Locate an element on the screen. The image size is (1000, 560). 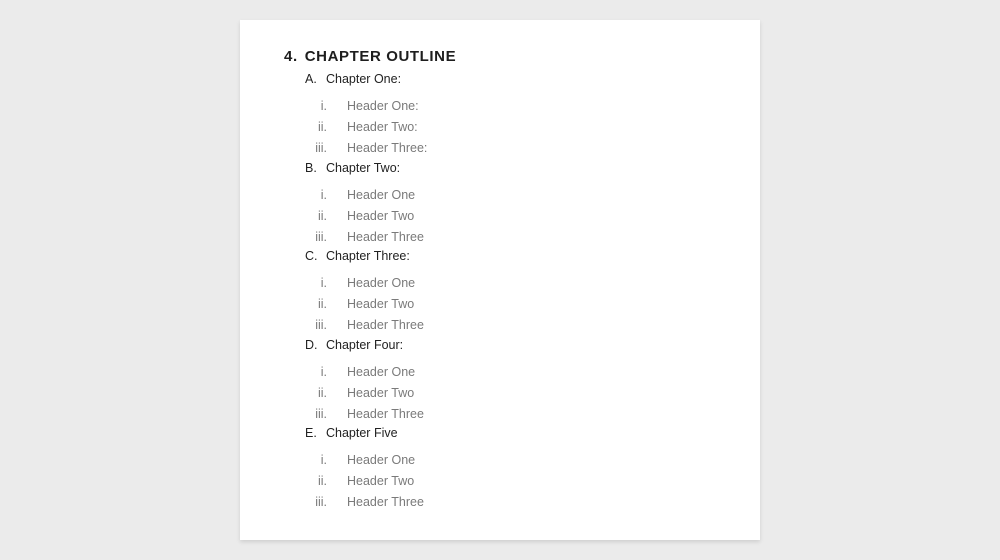
section-title-text: CHAPTER OUTLINE is located at coordinates (380, 56).